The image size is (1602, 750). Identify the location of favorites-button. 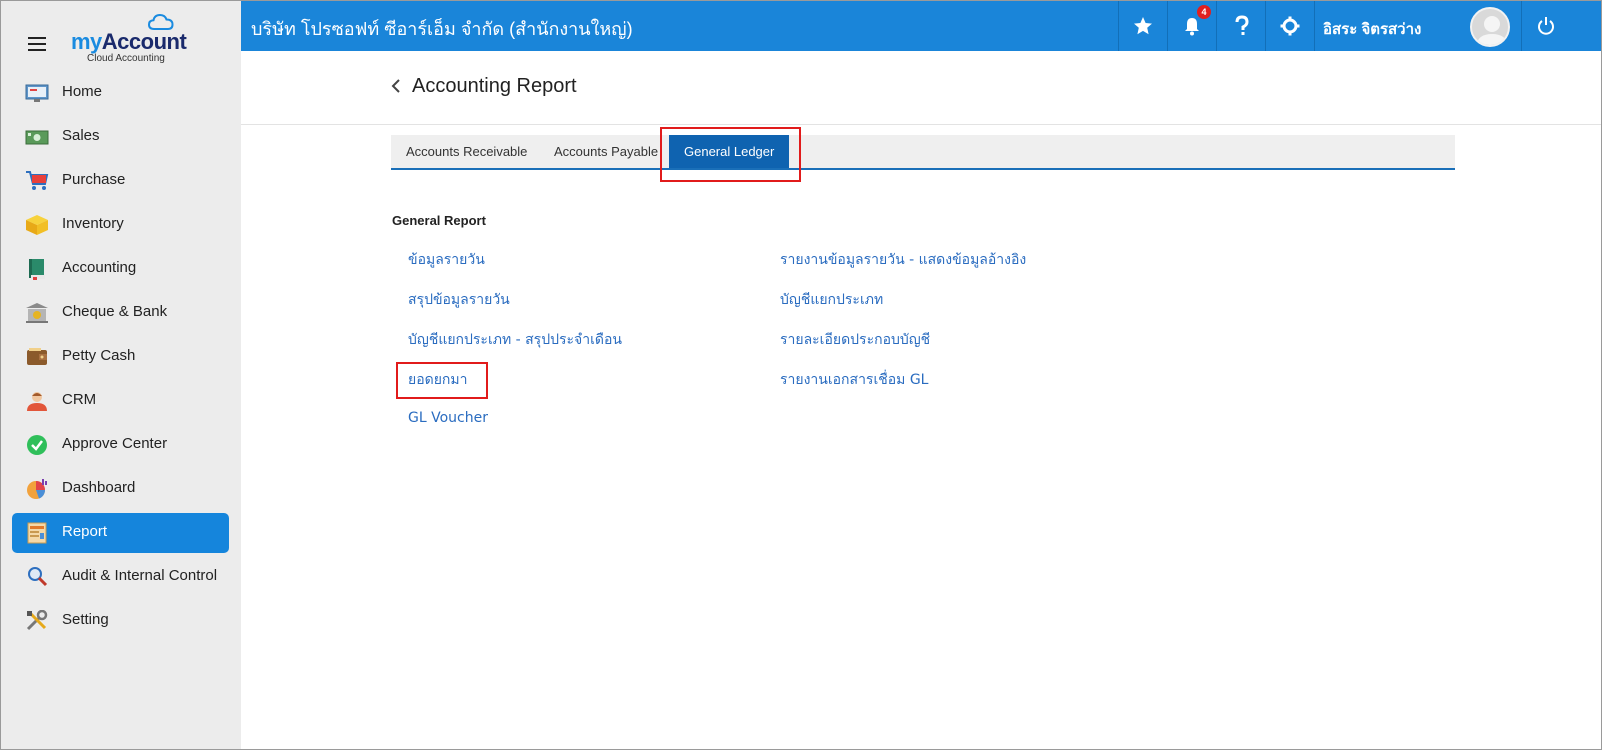
(1142, 26).